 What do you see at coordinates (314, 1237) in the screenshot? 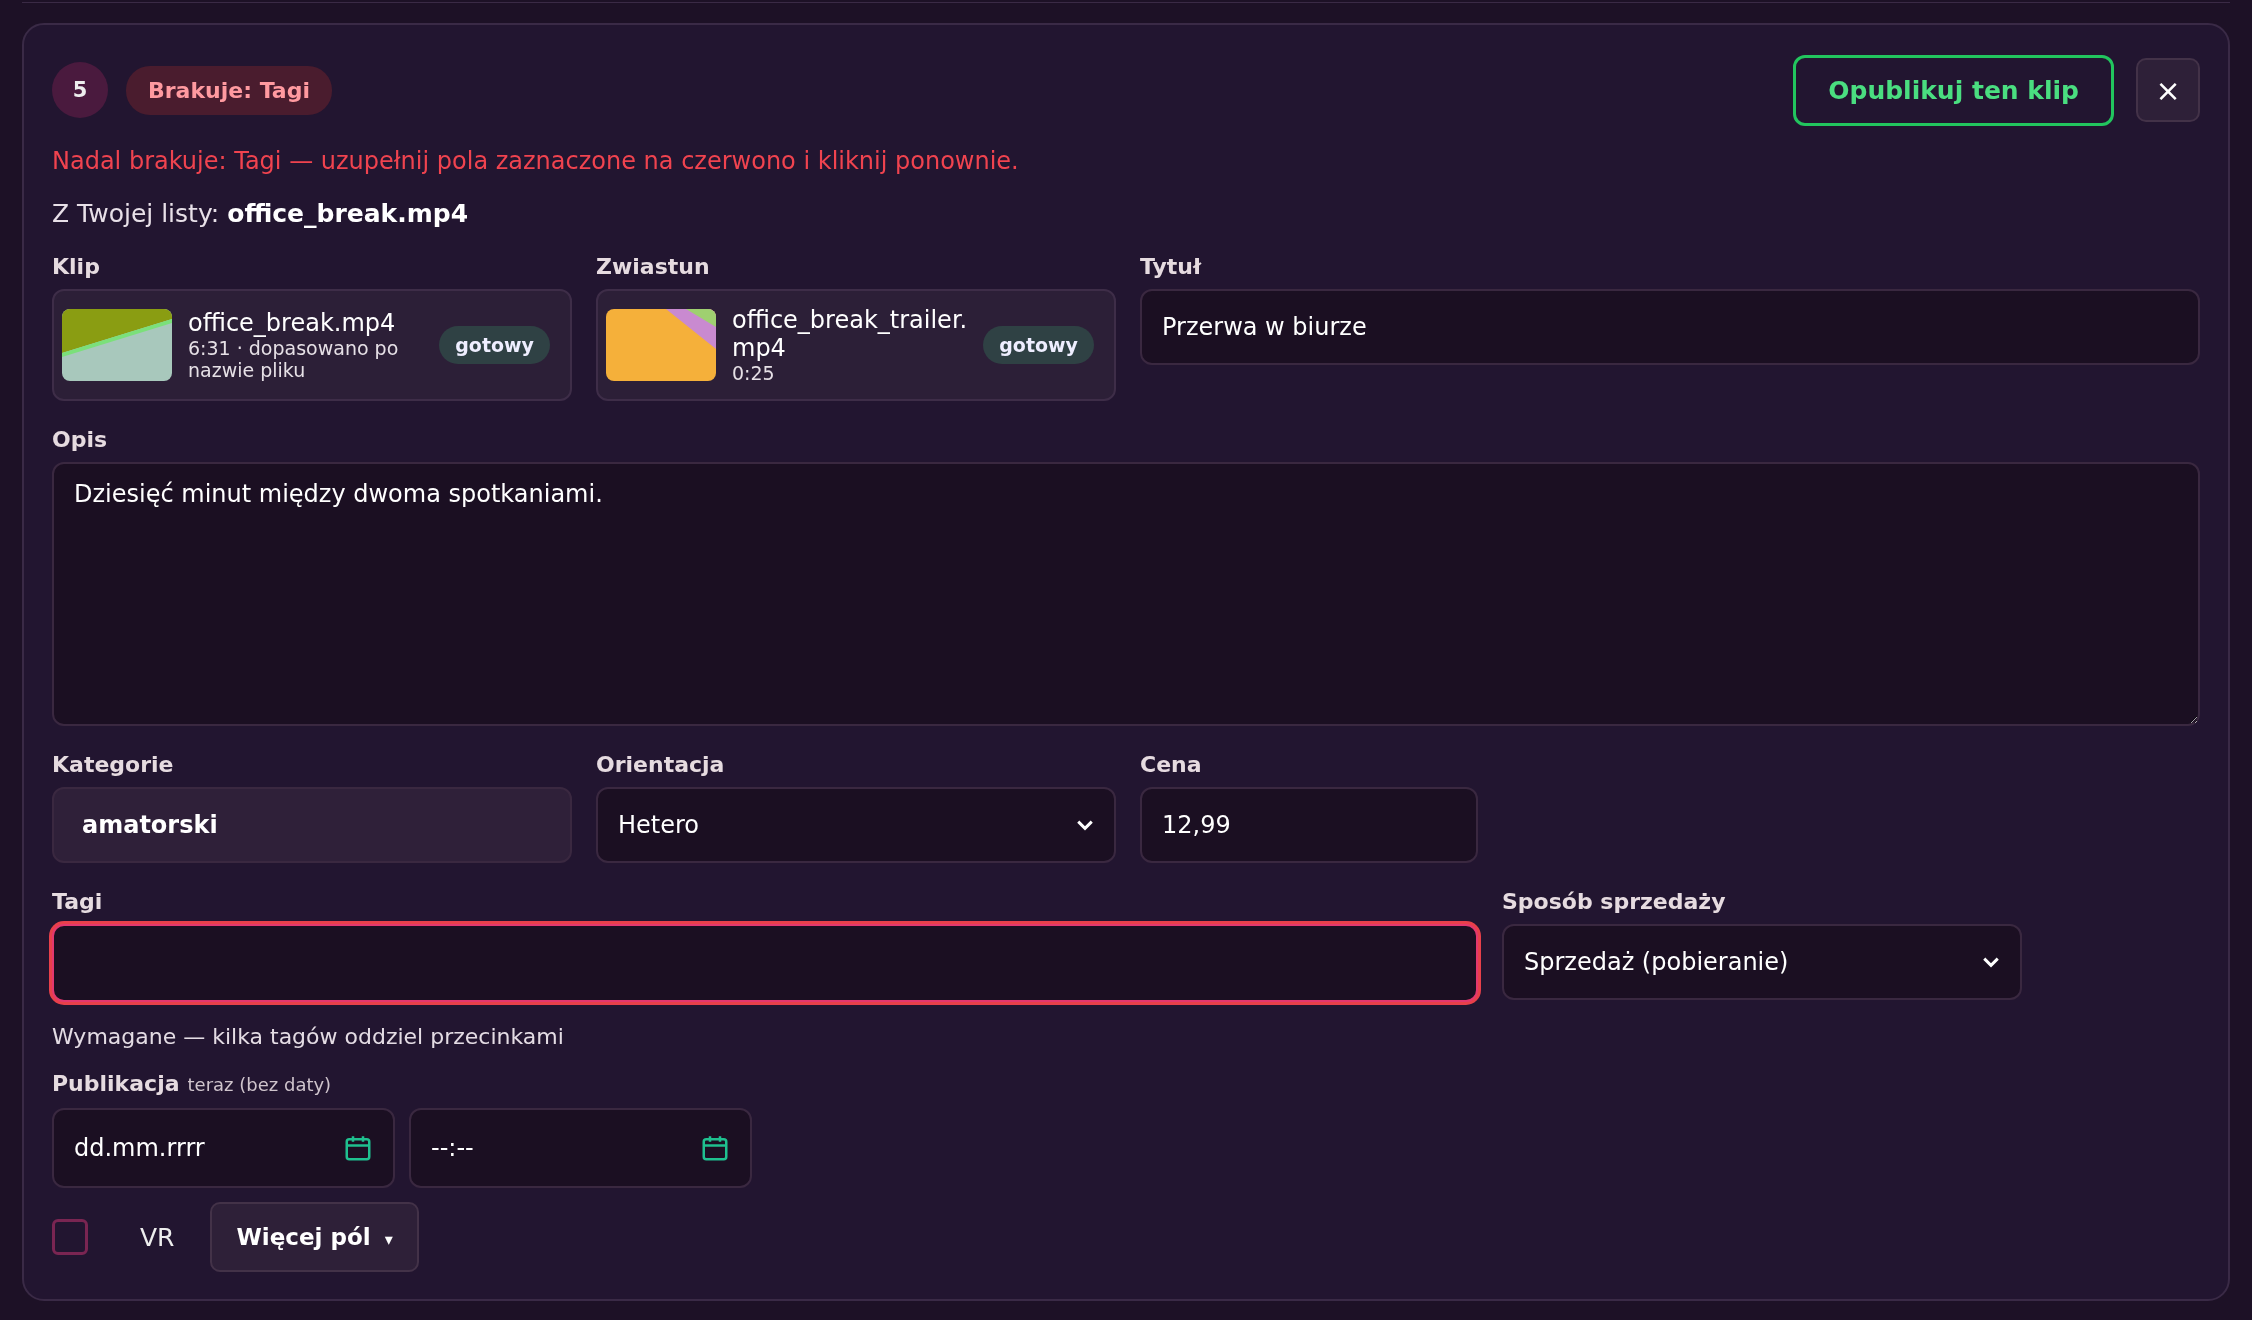
I see `more-fields-button: Więcej pól ▾` at bounding box center [314, 1237].